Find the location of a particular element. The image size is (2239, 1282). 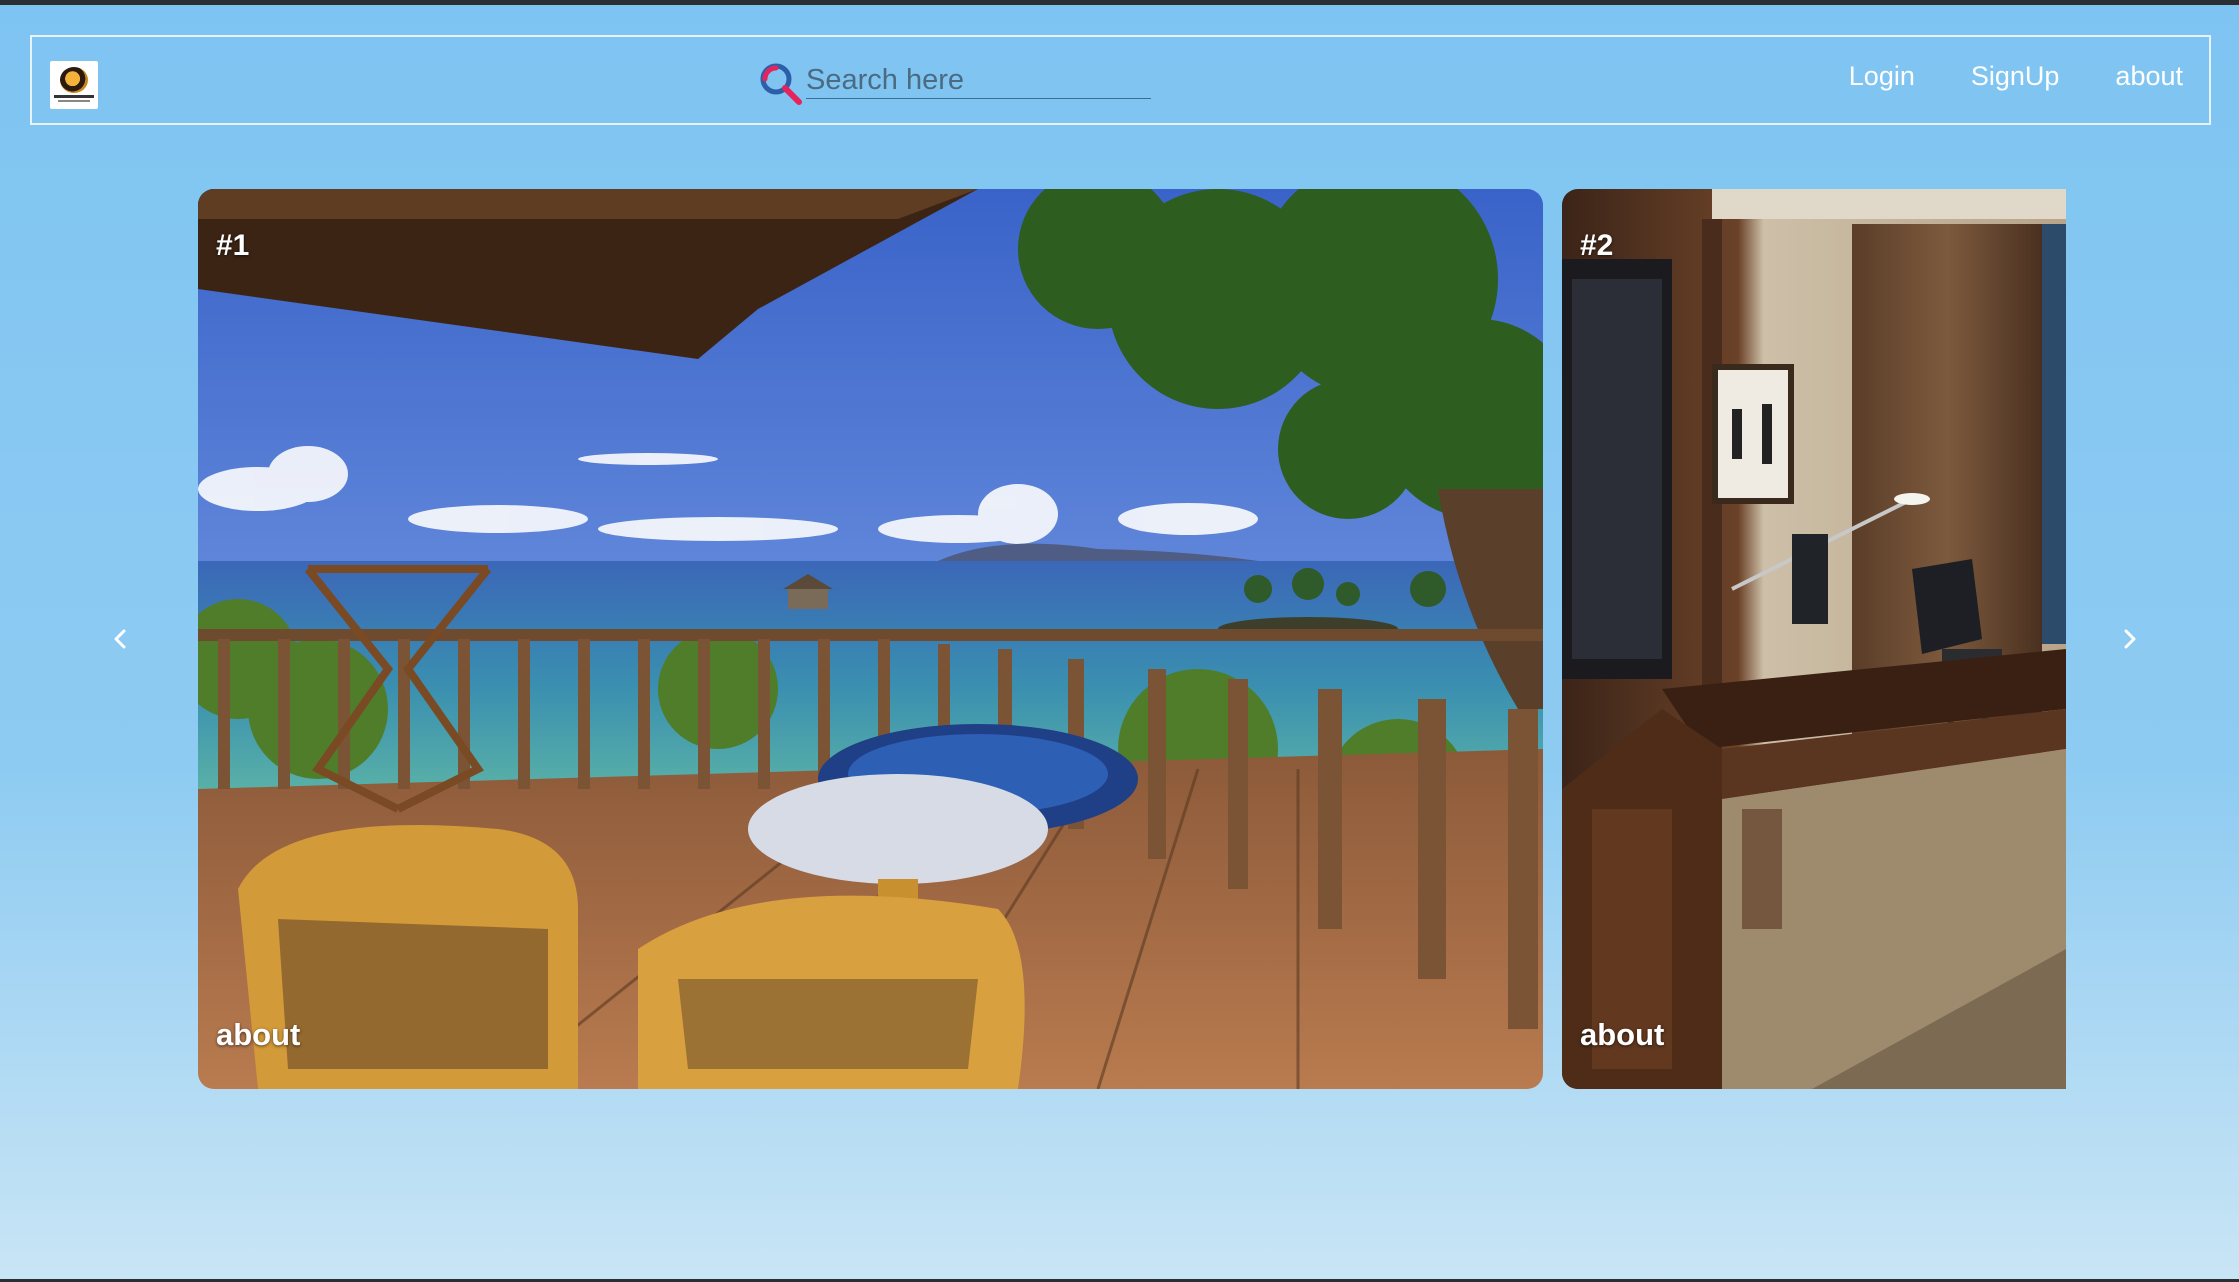

navbar: Login SignUp about is located at coordinates (1120, 80).